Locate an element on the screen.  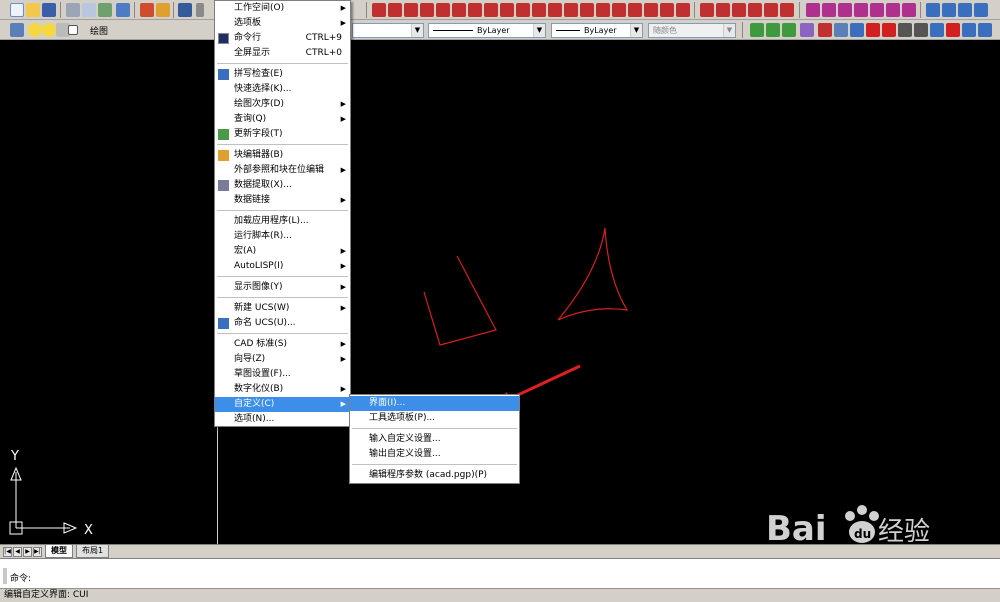
pointer-icon is located at coordinates (921, 30).